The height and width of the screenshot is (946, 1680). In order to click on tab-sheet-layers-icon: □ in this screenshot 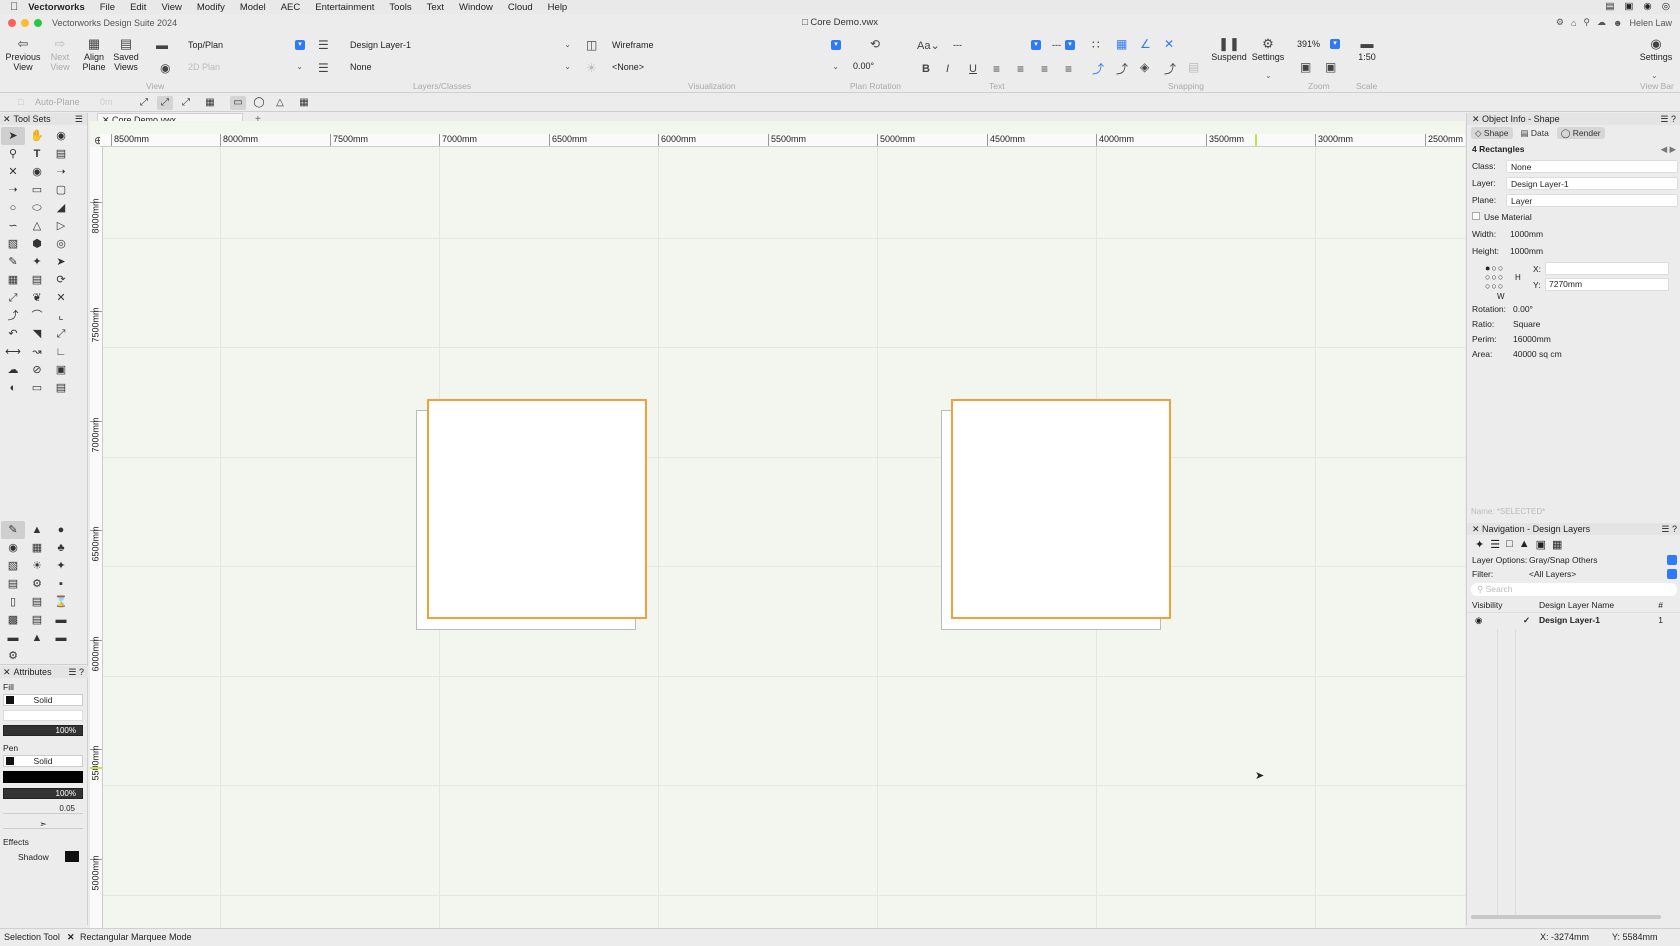, I will do `click(1509, 544)`.